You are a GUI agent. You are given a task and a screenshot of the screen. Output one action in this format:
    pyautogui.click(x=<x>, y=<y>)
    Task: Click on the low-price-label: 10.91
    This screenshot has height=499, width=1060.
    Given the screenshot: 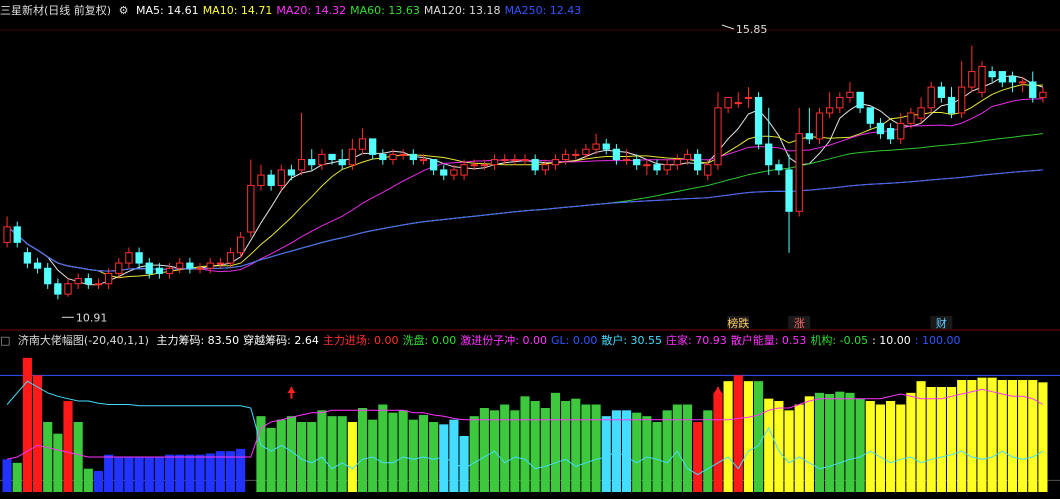 What is the action you would take?
    pyautogui.click(x=92, y=317)
    